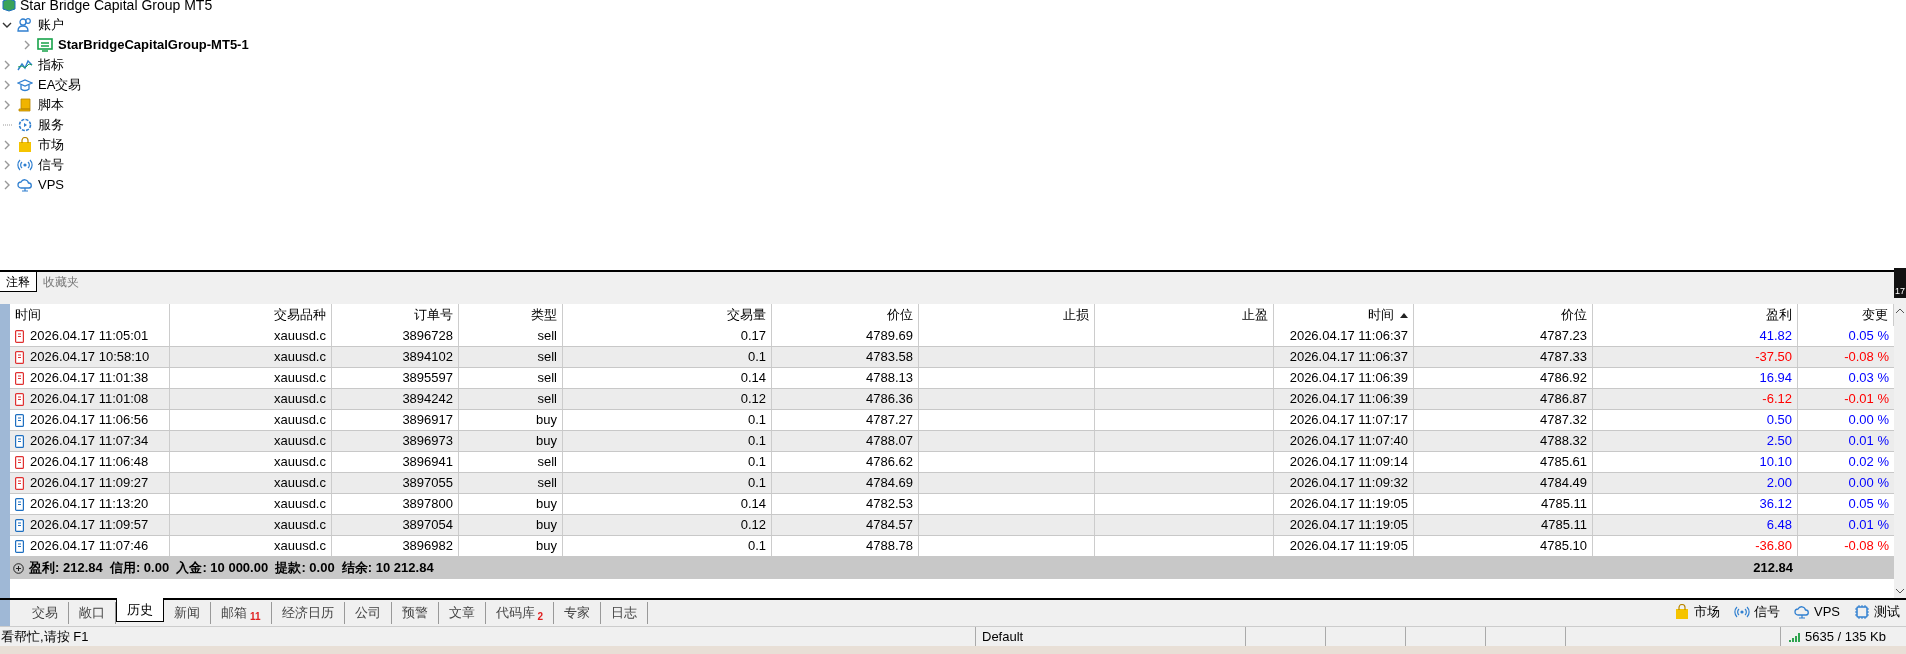 The height and width of the screenshot is (654, 1906). Describe the element at coordinates (1900, 451) in the screenshot. I see `scrollbar` at that location.